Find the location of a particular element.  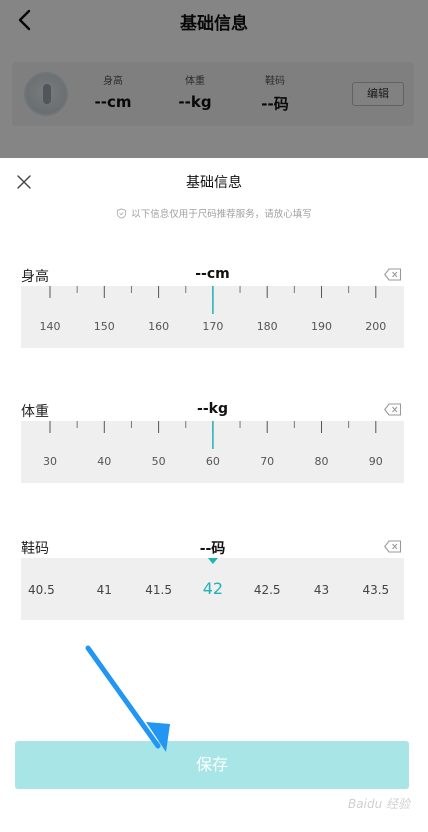

ruler-tick-label: 140 is located at coordinates (50, 326).